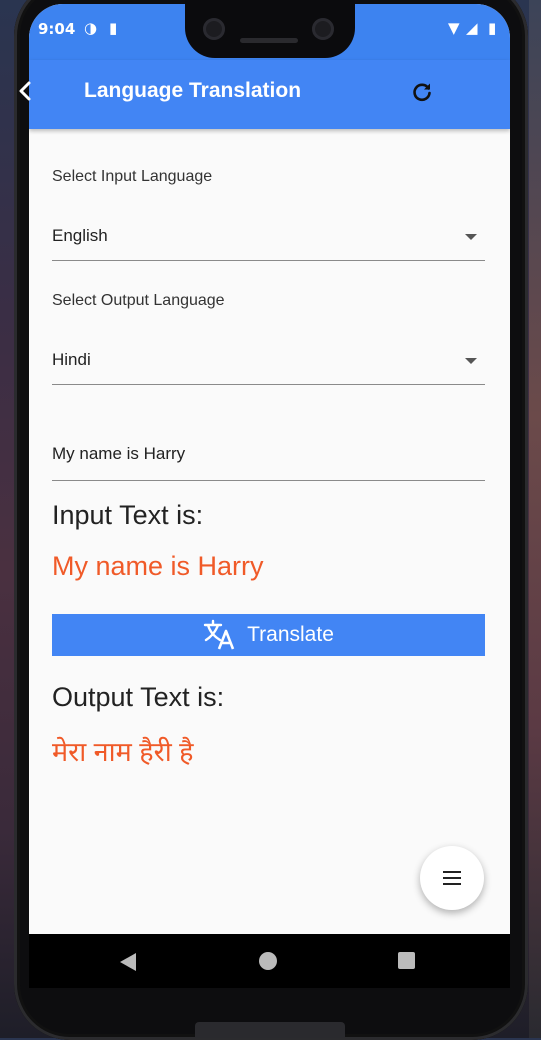 Image resolution: width=541 pixels, height=1040 pixels. Describe the element at coordinates (138, 697) in the screenshot. I see `output-text-heading: Output Text is:` at that location.